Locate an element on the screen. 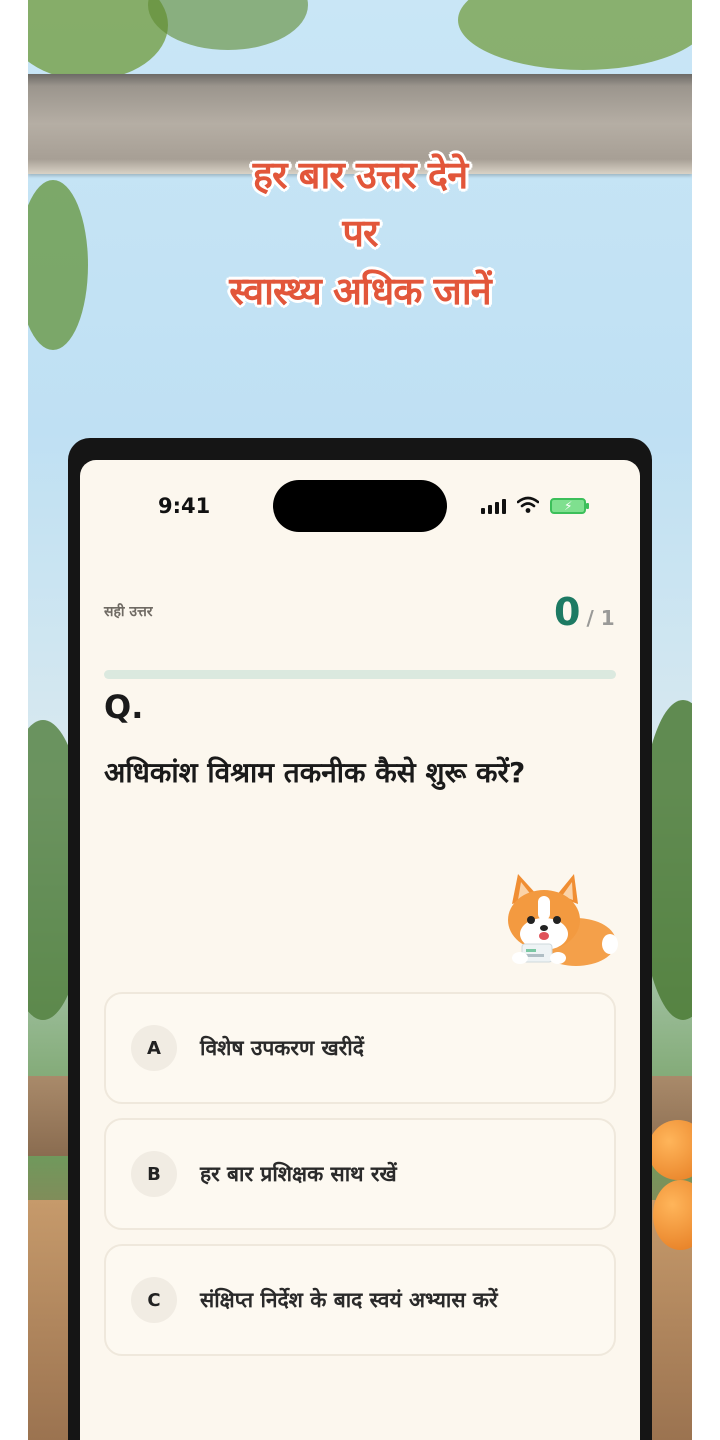 The image size is (720, 1440). progress-bar is located at coordinates (360, 674).